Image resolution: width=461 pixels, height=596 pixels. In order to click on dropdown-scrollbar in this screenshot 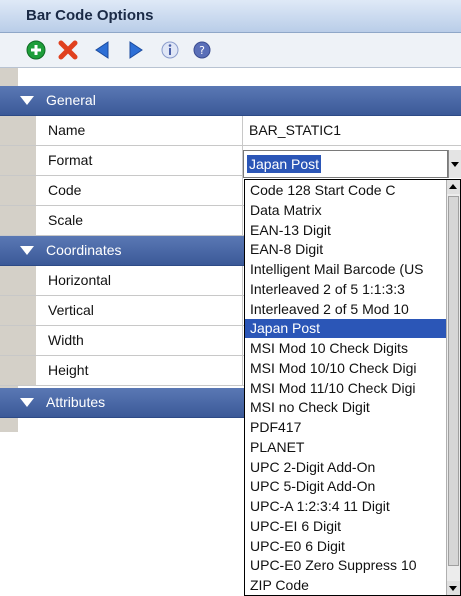, I will do `click(453, 387)`.